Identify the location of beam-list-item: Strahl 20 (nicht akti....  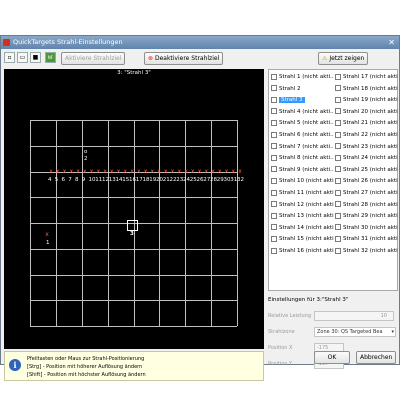
(366, 113).